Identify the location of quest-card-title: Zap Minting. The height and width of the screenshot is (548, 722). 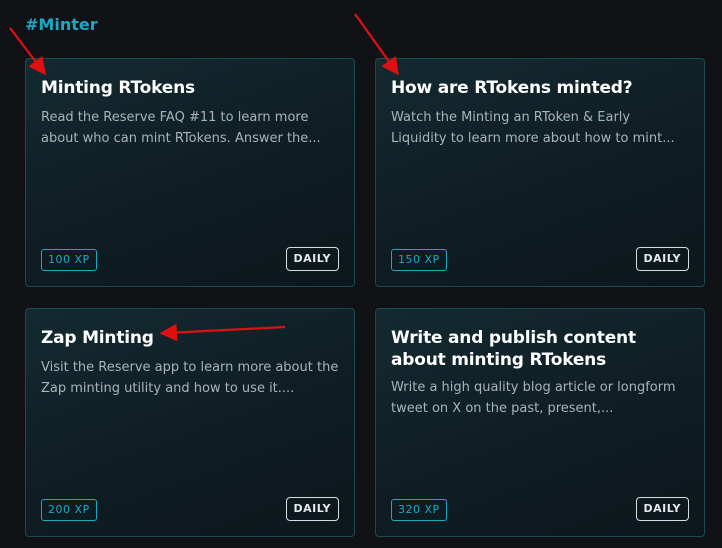
(97, 338).